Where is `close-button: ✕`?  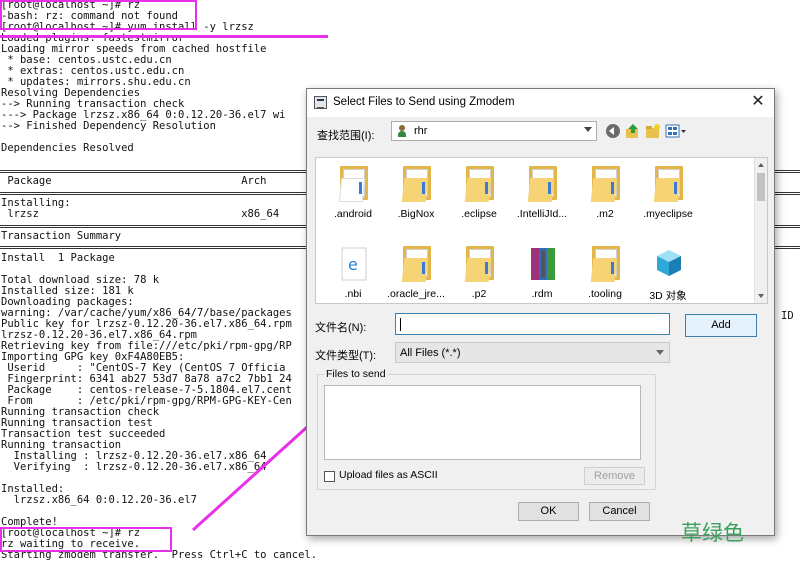 close-button: ✕ is located at coordinates (758, 102).